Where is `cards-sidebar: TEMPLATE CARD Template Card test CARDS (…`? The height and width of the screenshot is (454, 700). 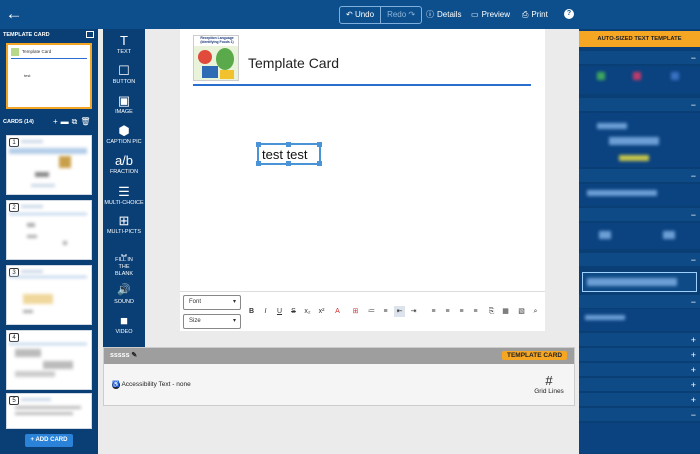
cards-sidebar: TEMPLATE CARD Template Card test CARDS (… is located at coordinates (49, 241).